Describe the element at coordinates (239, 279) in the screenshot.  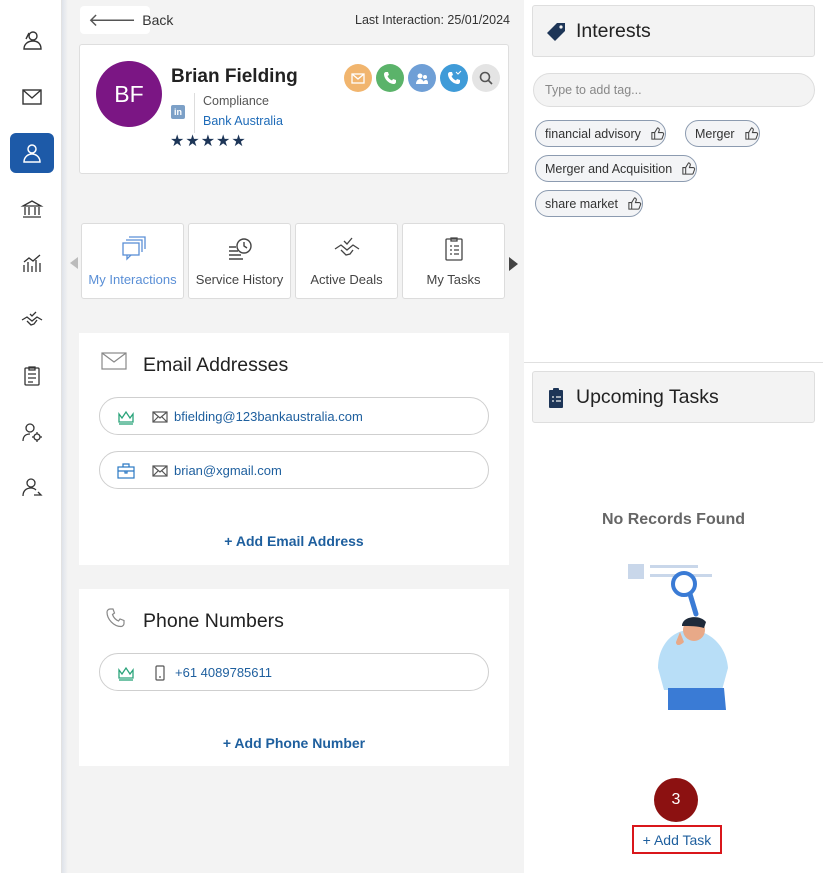
I see `tab-label: Service History` at that location.